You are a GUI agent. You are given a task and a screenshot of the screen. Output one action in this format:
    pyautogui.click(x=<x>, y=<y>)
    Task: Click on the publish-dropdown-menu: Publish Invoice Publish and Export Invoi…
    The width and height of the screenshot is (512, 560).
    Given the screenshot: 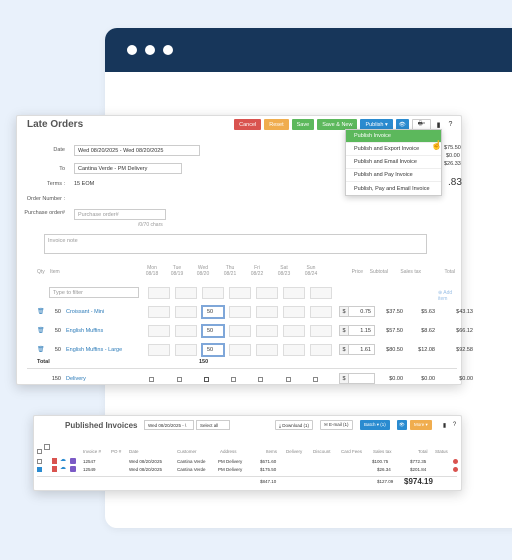 What is the action you would take?
    pyautogui.click(x=393, y=162)
    